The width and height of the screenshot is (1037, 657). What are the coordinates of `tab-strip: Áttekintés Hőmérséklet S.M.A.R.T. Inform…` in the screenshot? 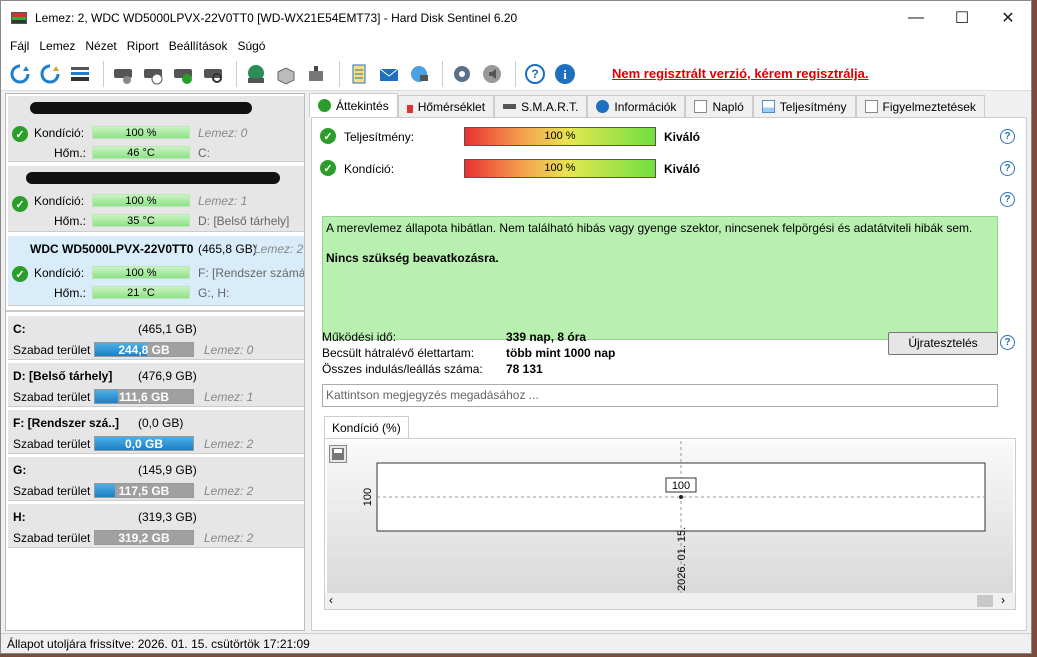 It's located at (647, 105).